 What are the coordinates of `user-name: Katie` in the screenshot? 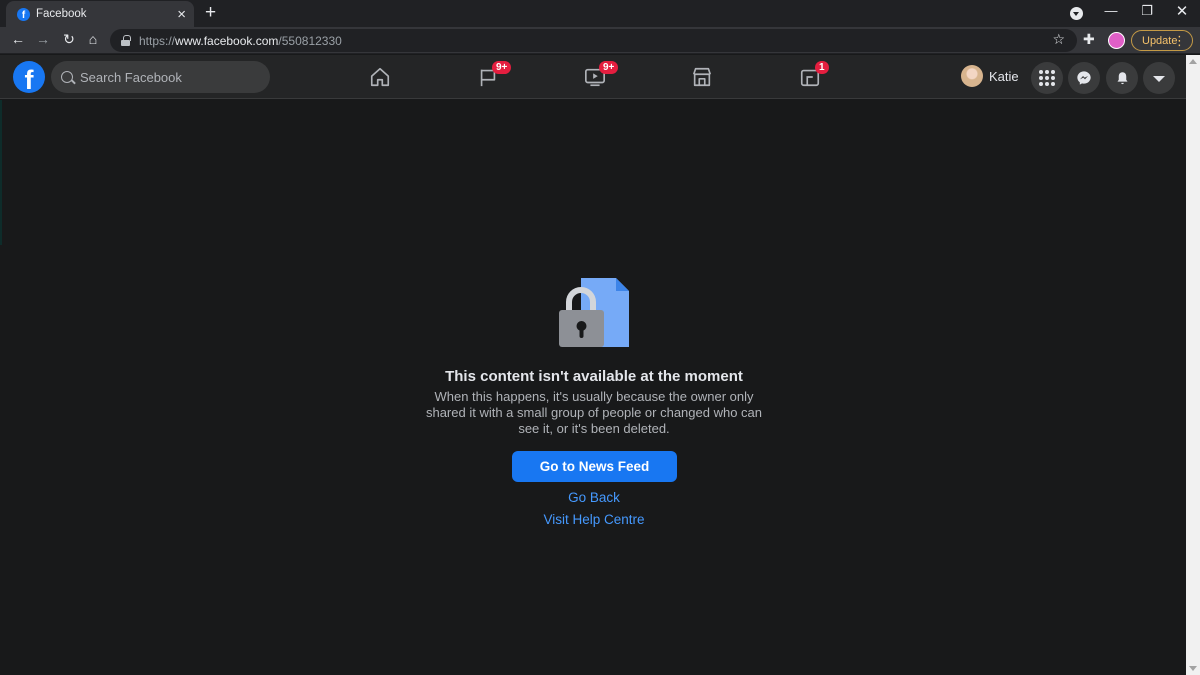 It's located at (1004, 76).